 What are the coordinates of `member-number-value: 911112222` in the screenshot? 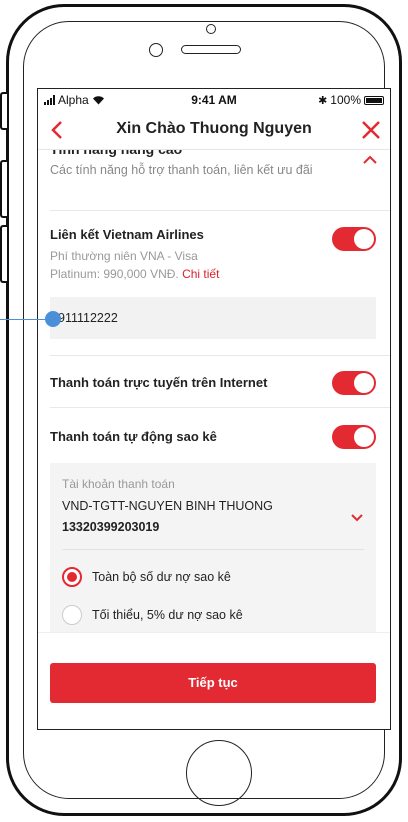 It's located at (88, 318).